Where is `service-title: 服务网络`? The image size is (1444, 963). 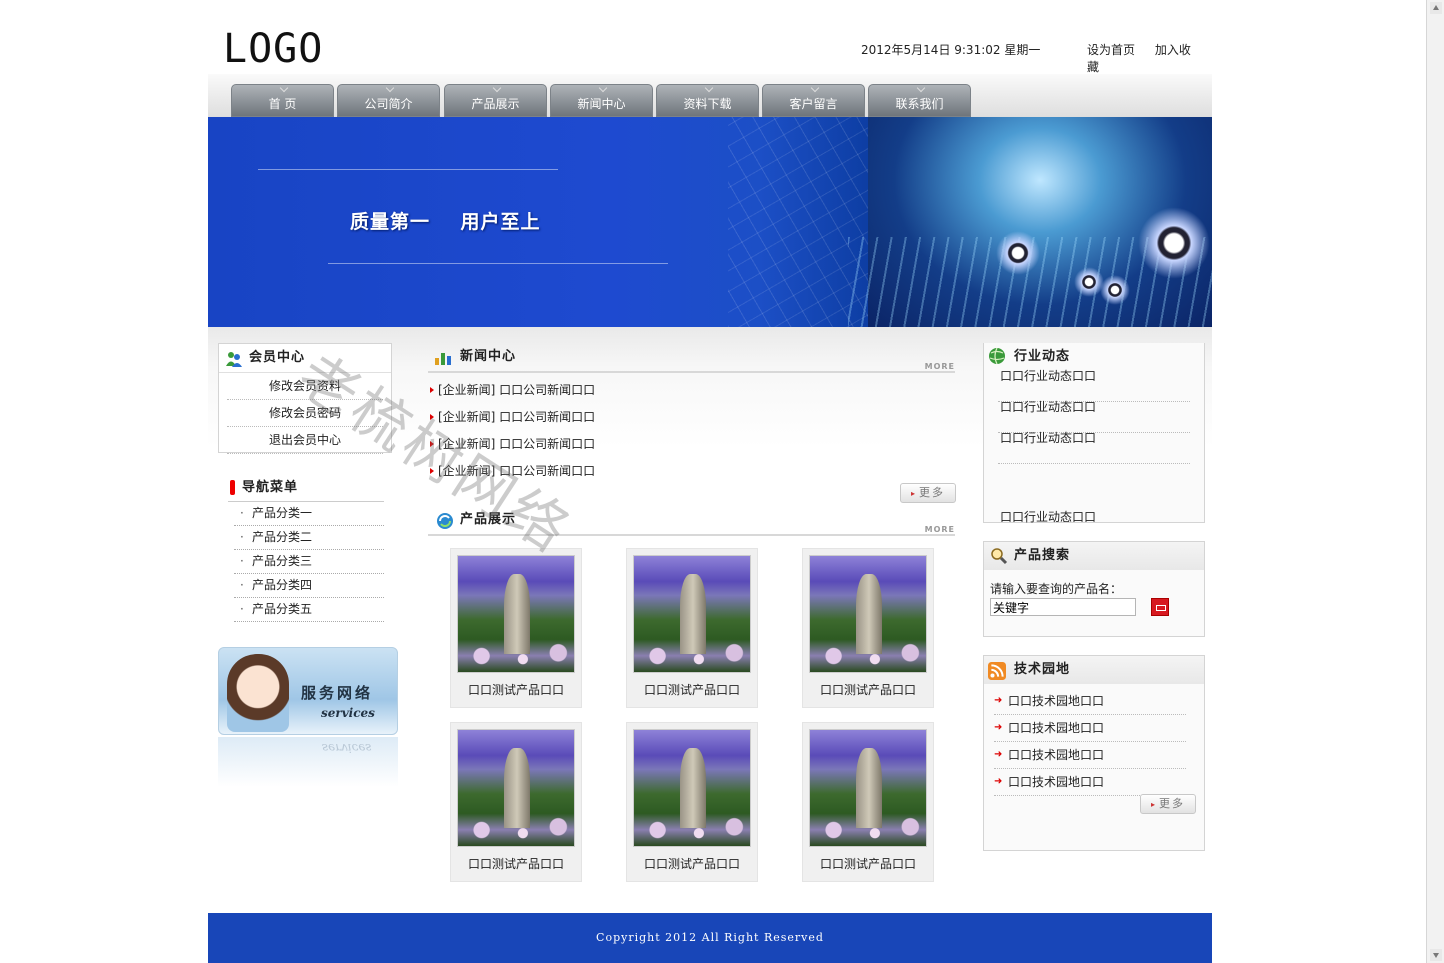
service-title: 服务网络 is located at coordinates (337, 693).